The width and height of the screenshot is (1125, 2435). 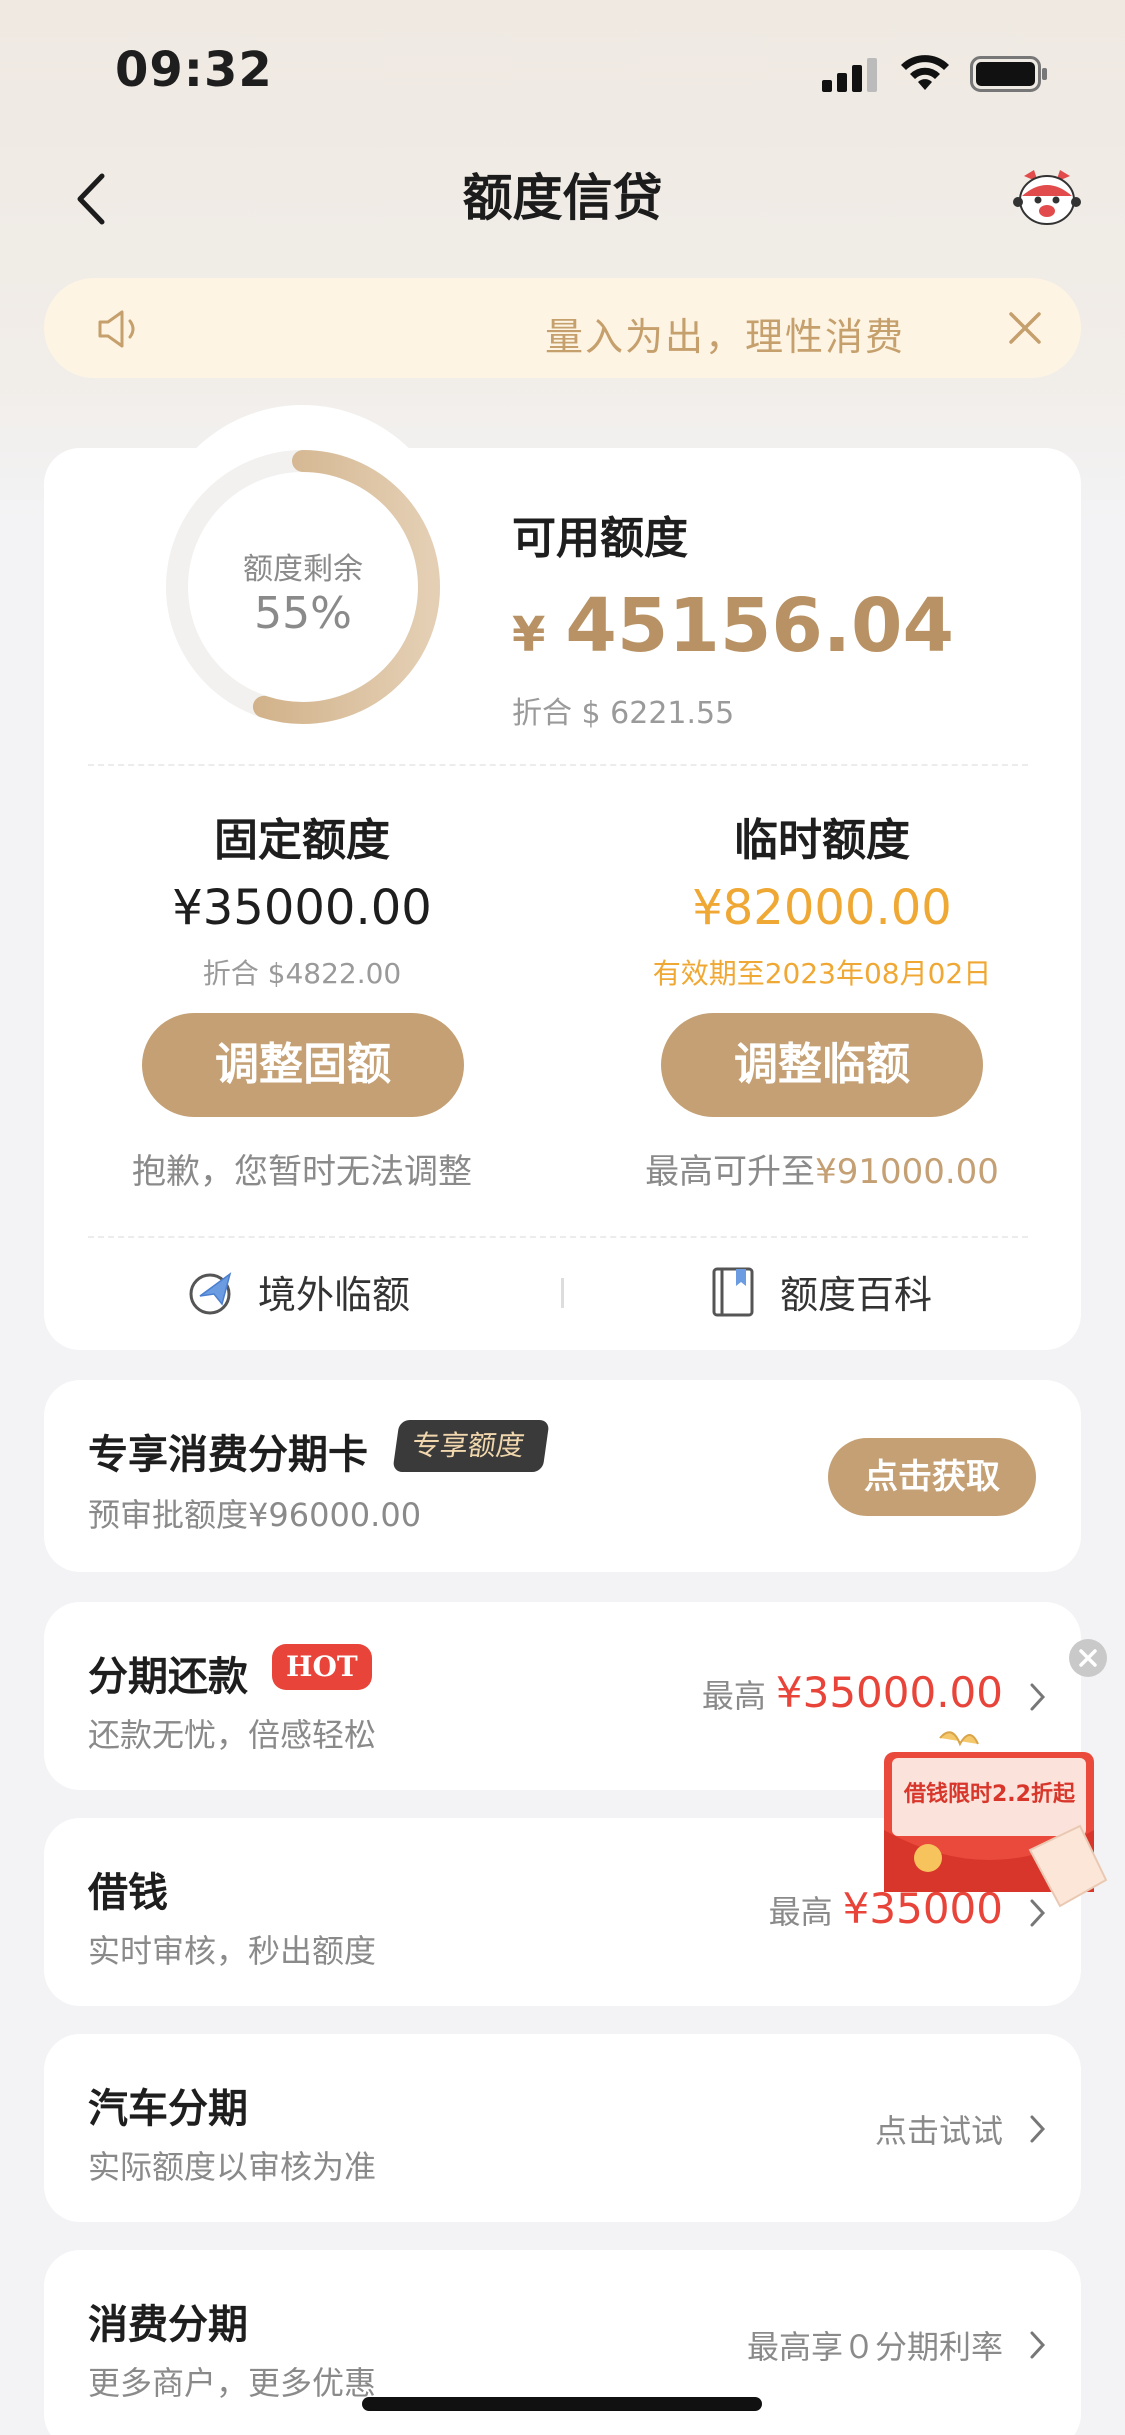 I want to click on row-subtitle: 实时审核，秒出额度, so click(x=232, y=1951).